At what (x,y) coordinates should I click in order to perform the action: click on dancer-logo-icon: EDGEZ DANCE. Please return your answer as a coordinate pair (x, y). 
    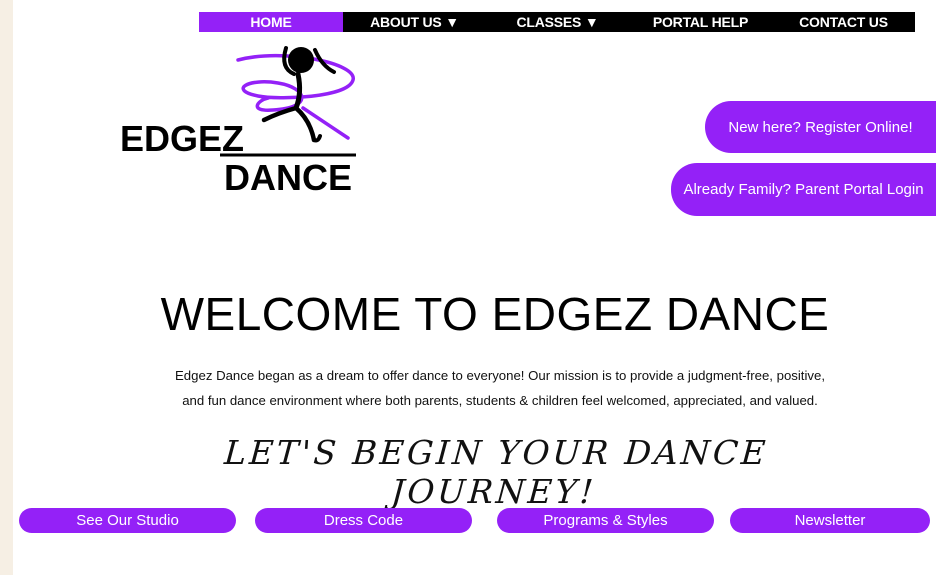
    Looking at the image, I should click on (238, 122).